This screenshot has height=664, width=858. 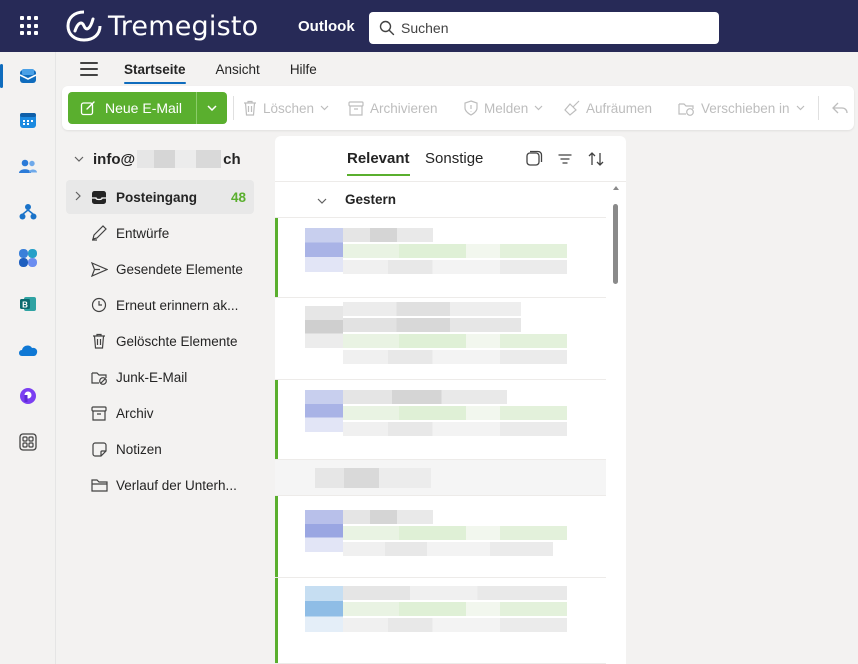 What do you see at coordinates (160, 269) in the screenshot?
I see `folder-sent: Gesendete Elemente` at bounding box center [160, 269].